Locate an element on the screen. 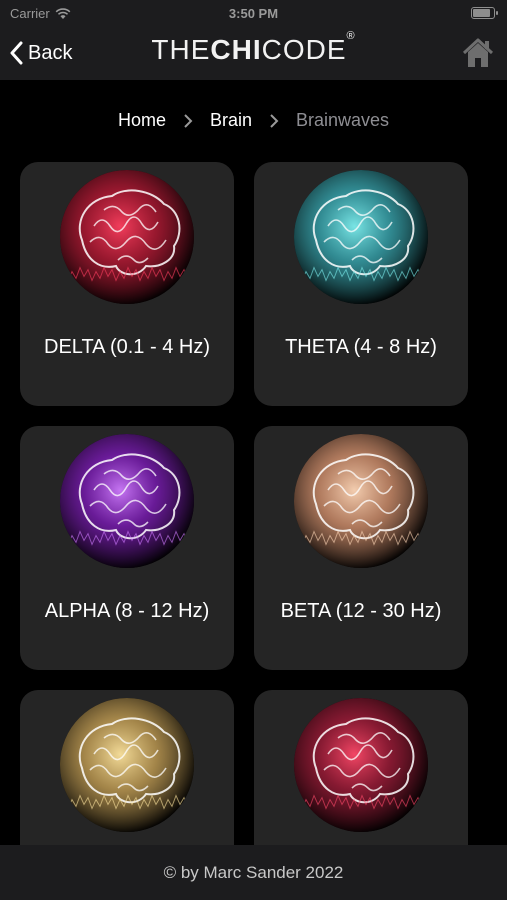 This screenshot has width=507, height=900. card-alpha: ALPHA (8 - 12 Hz) is located at coordinates (127, 548).